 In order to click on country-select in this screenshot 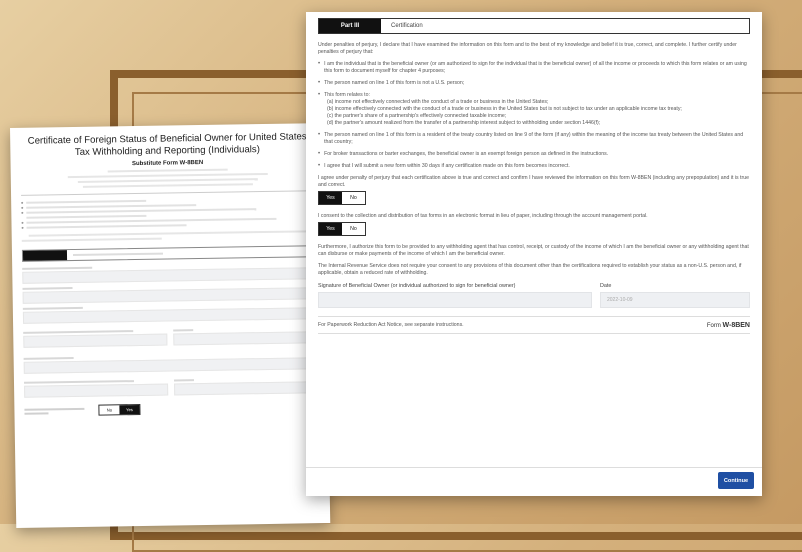, I will do `click(245, 336)`.